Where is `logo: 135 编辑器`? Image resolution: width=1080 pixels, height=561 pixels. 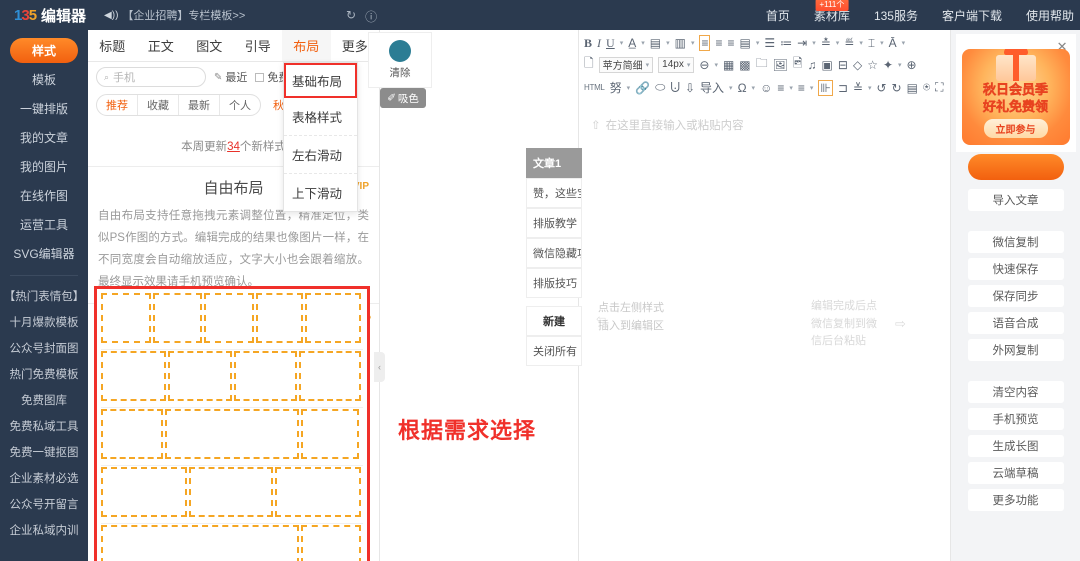
logo: 135 编辑器 is located at coordinates (50, 15).